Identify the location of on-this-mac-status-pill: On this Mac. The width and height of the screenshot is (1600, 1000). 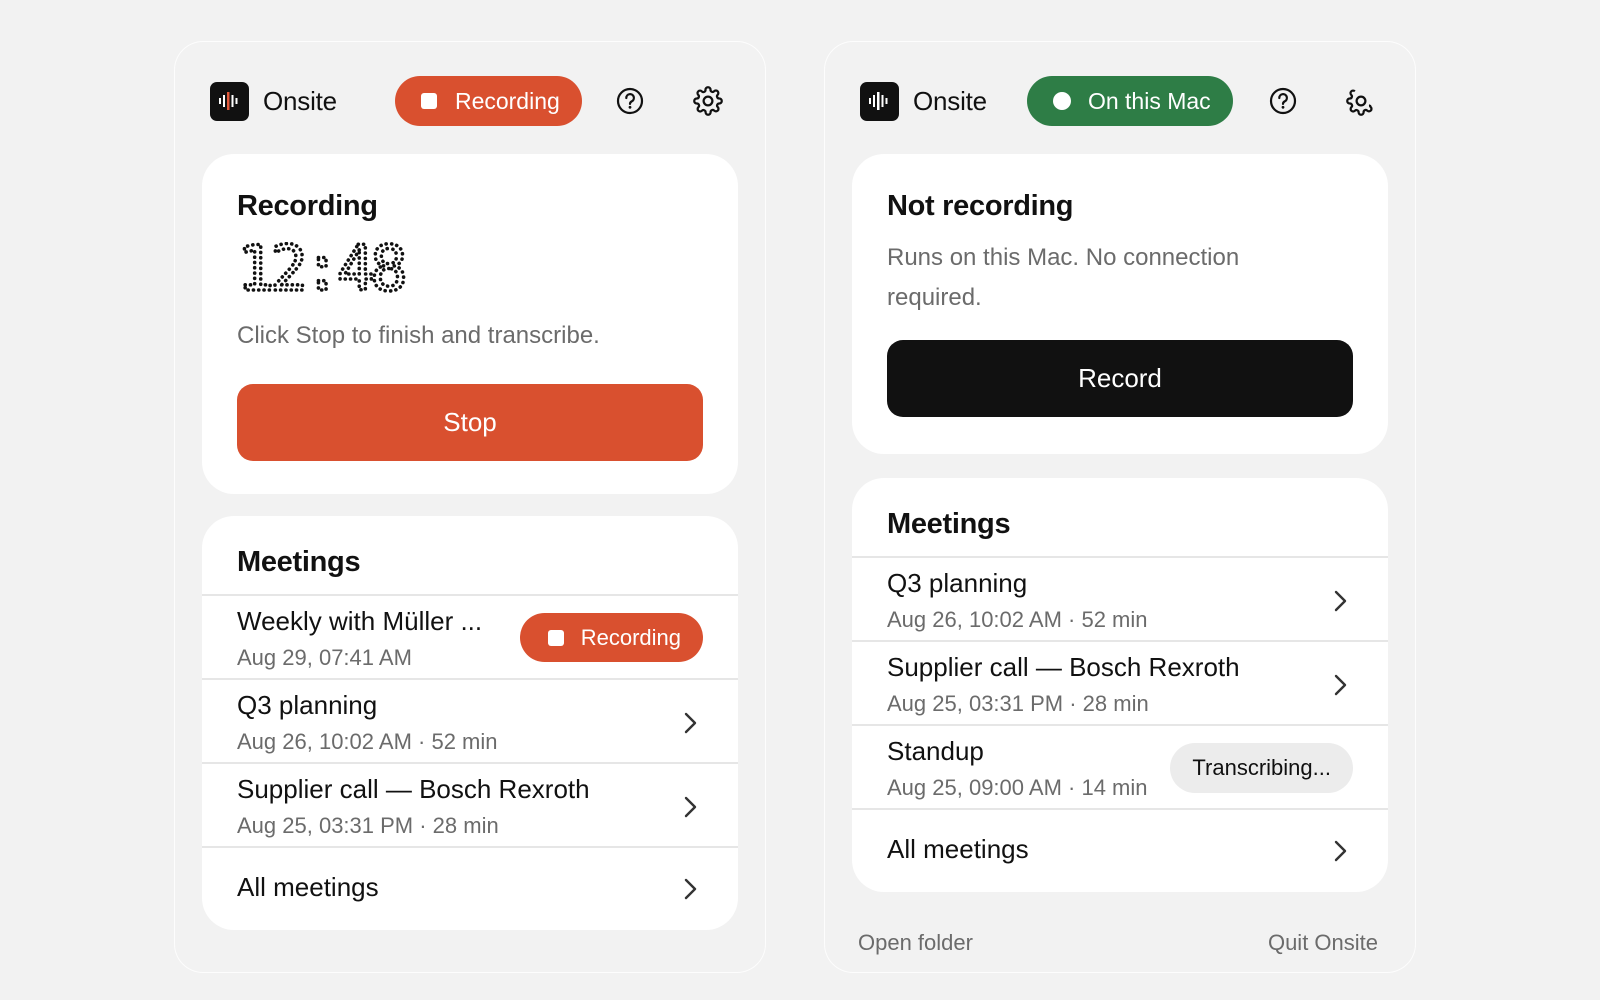
(1129, 101).